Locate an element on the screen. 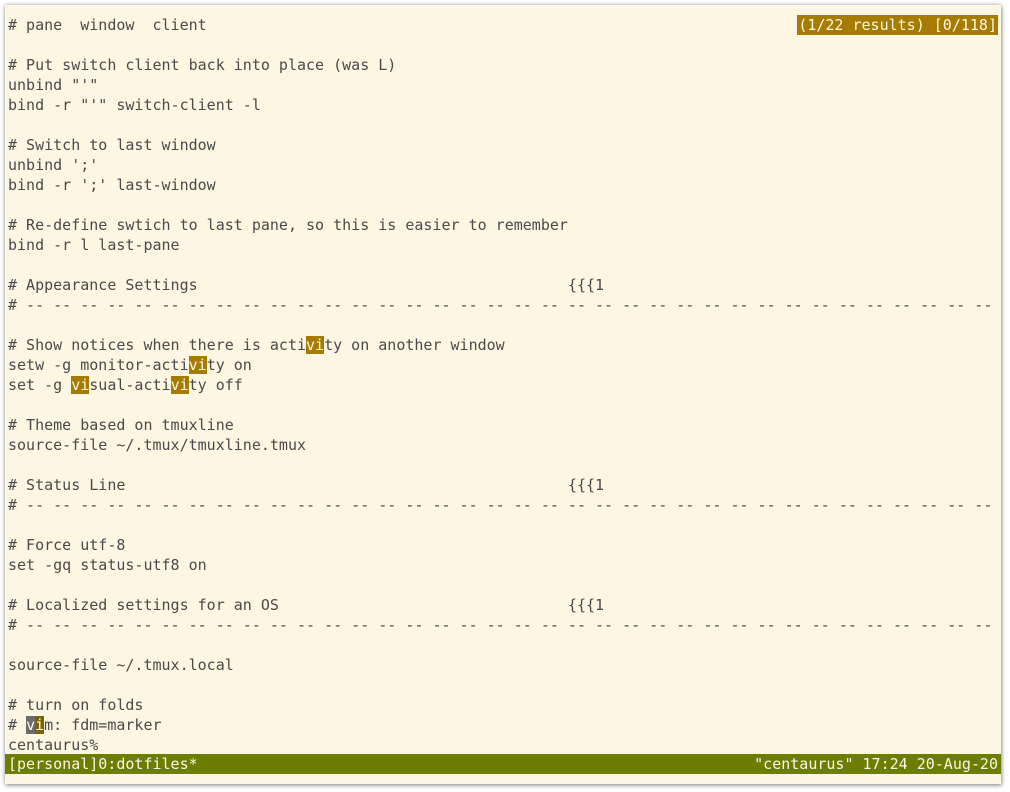 This screenshot has height=792, width=1010. line-text: # Show notices when there is acti is located at coordinates (157, 345).